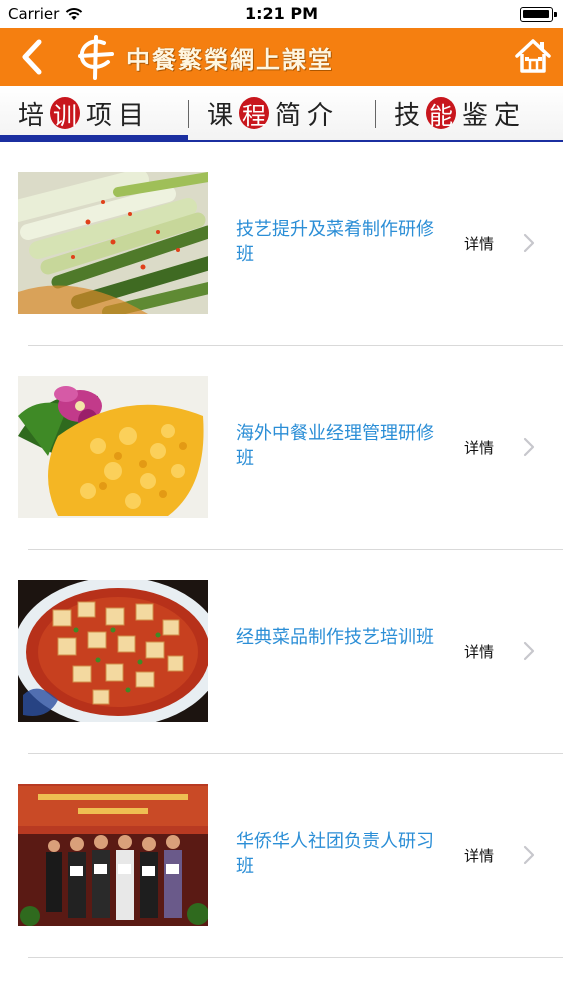 Image resolution: width=563 pixels, height=1000 pixels. Describe the element at coordinates (273, 113) in the screenshot. I see `tab-course-intro: 课程简介` at that location.